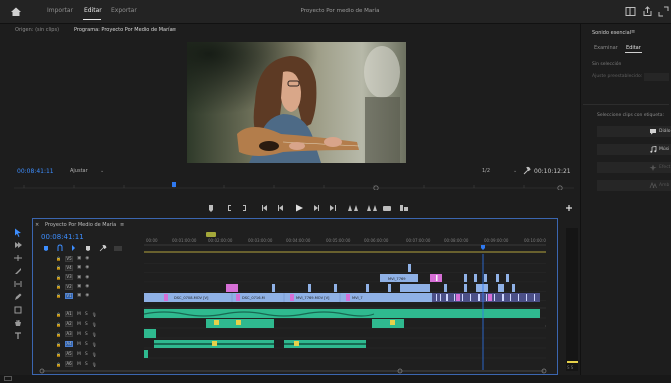 This screenshot has width=671, height=383. Describe the element at coordinates (174, 30) in the screenshot. I see `program-monitor-menu-icon: ≡` at that location.